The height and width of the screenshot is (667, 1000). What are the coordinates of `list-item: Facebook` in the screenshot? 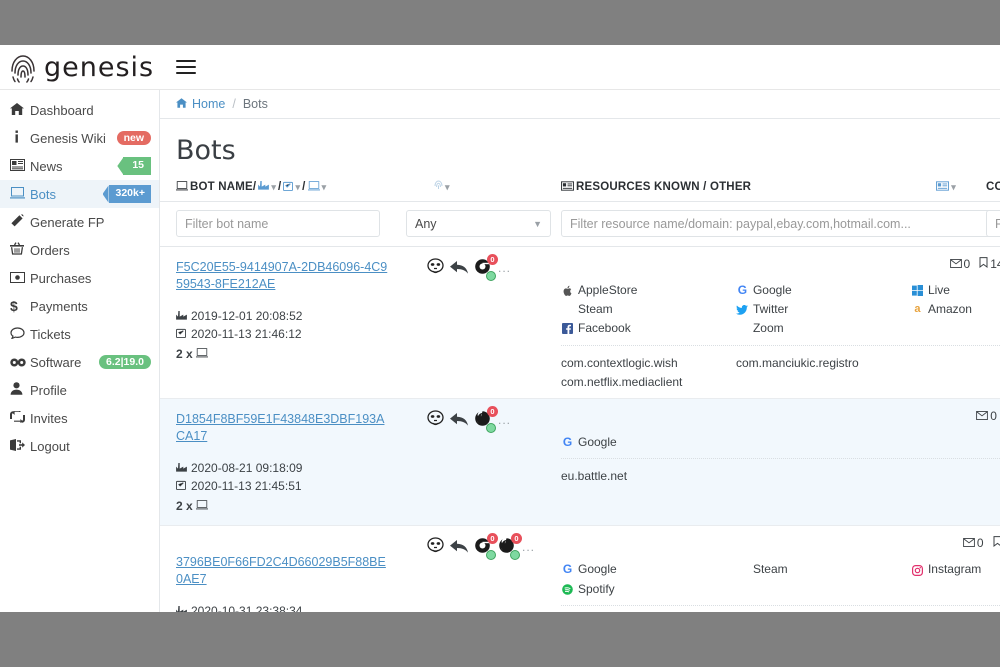 It's located at (648, 328).